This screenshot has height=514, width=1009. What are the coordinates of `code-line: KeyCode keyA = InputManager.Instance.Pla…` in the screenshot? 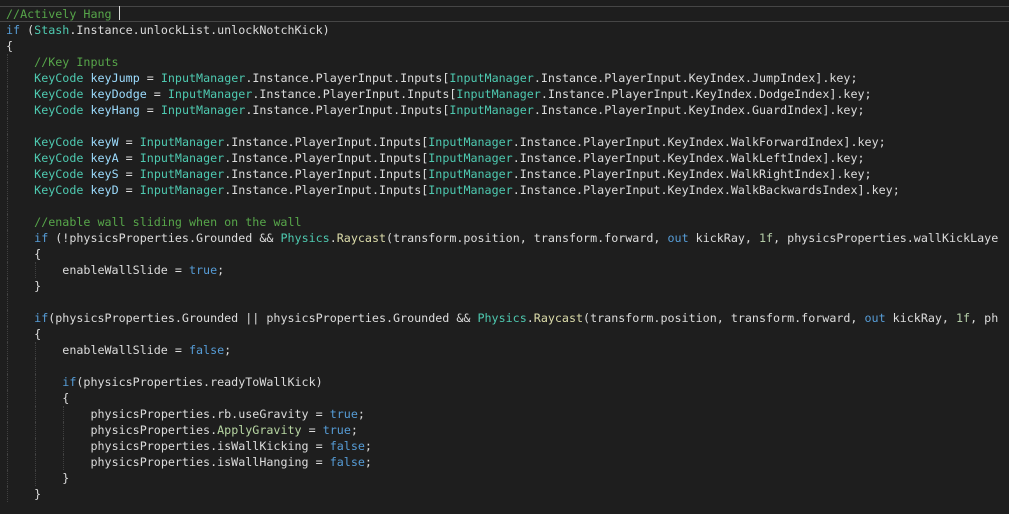 It's located at (502, 158).